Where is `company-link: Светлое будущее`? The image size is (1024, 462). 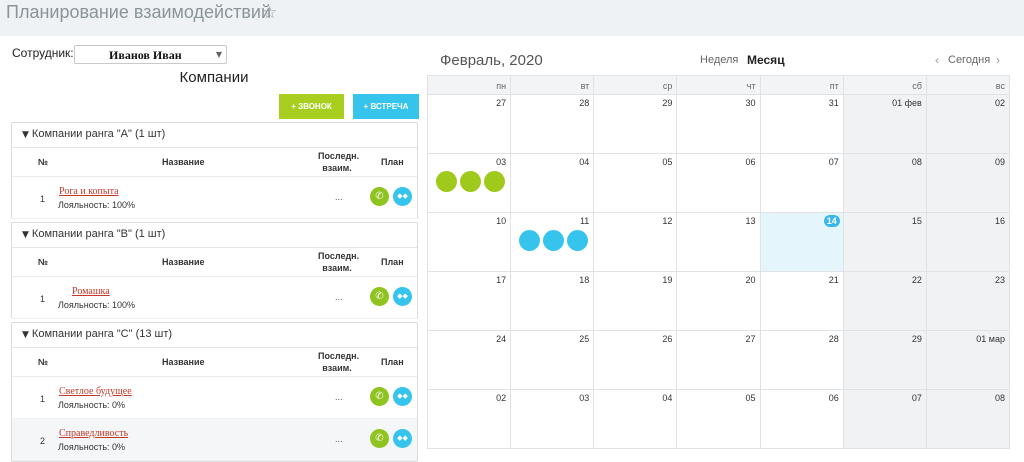
company-link: Светлое будущее is located at coordinates (95, 391).